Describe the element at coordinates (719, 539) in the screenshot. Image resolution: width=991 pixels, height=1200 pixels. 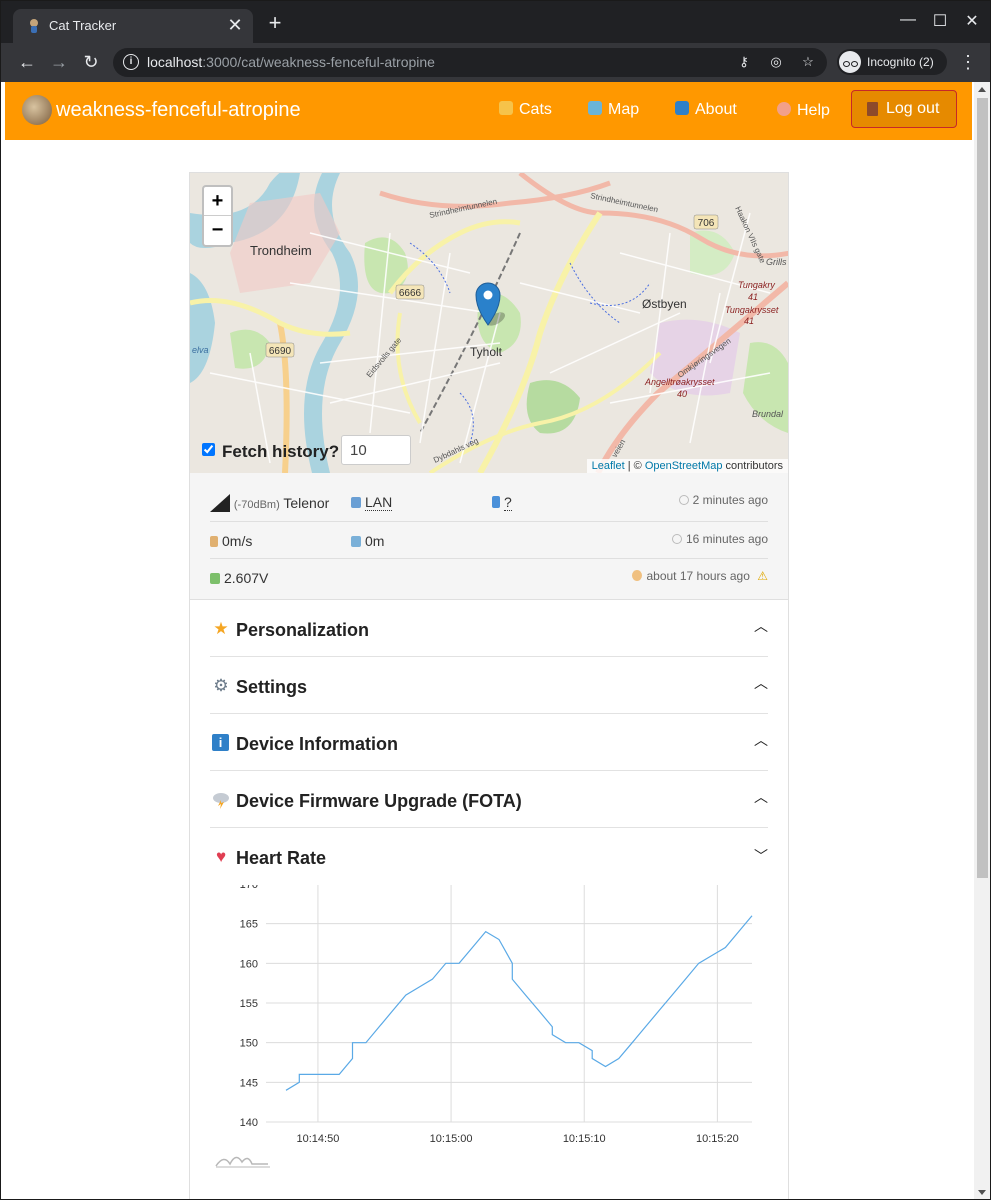
I see `motion-timestamp: 16 minutes ago` at that location.